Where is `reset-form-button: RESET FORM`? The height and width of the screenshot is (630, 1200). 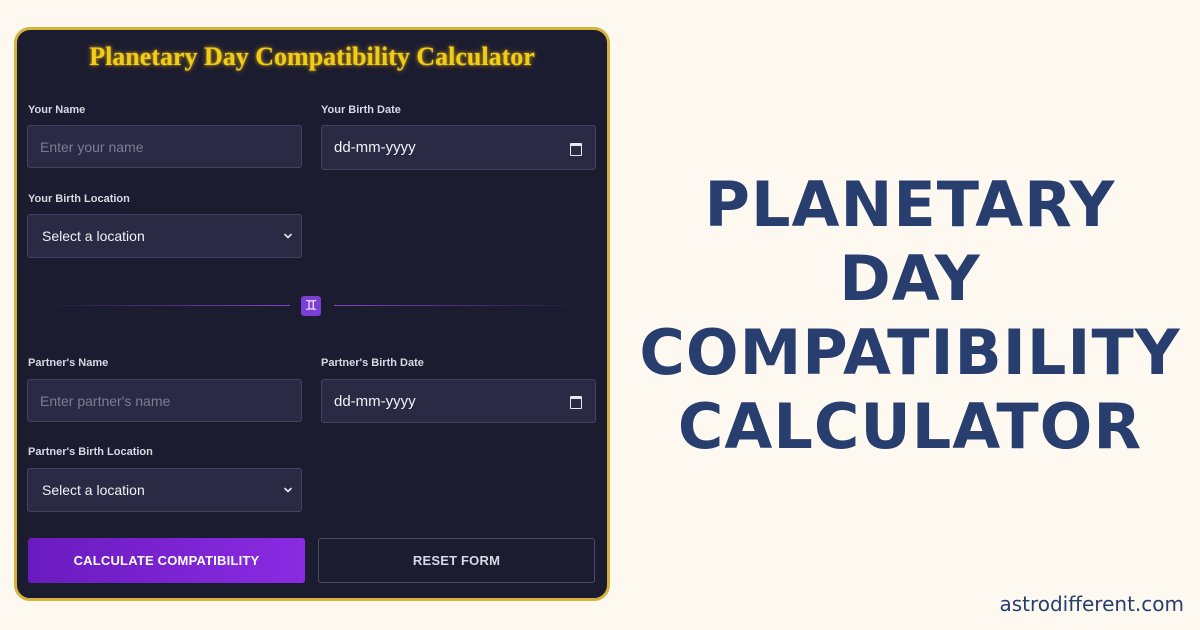
reset-form-button: RESET FORM is located at coordinates (456, 560).